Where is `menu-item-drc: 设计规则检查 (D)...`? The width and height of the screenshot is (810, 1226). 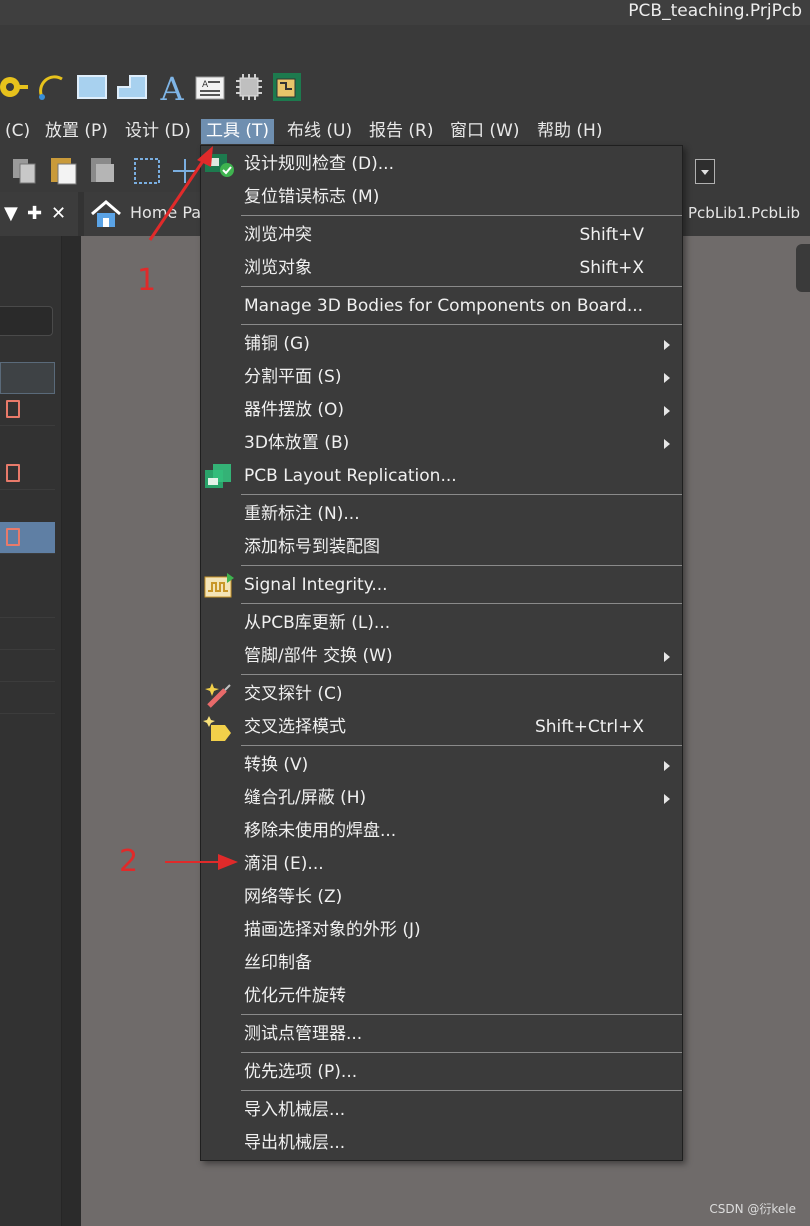
menu-item-drc: 设计规则检查 (D)... is located at coordinates (441, 164).